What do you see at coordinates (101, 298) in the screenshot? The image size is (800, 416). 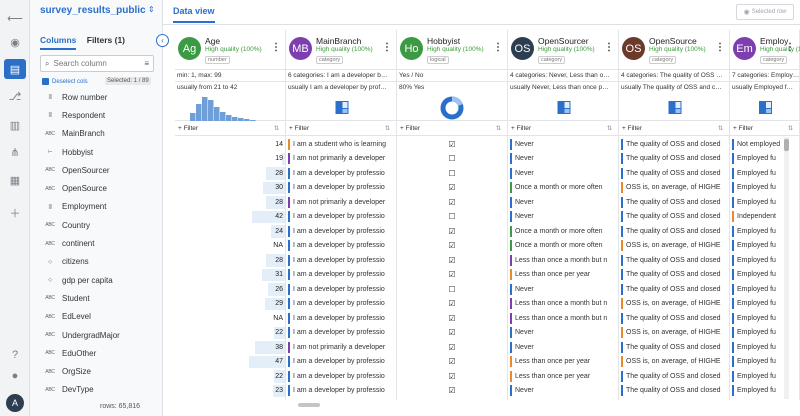 I see `column-list-item: ABC Student` at bounding box center [101, 298].